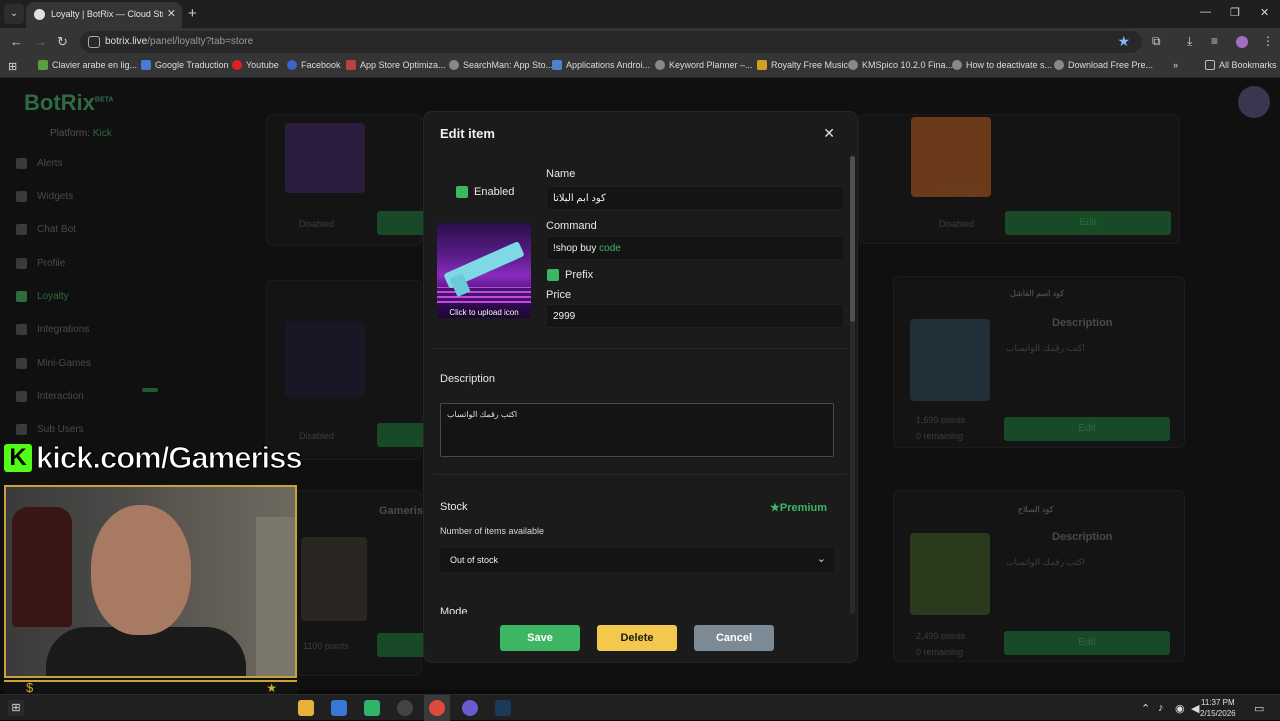 The height and width of the screenshot is (721, 1280). I want to click on app-icon, so click(372, 708).